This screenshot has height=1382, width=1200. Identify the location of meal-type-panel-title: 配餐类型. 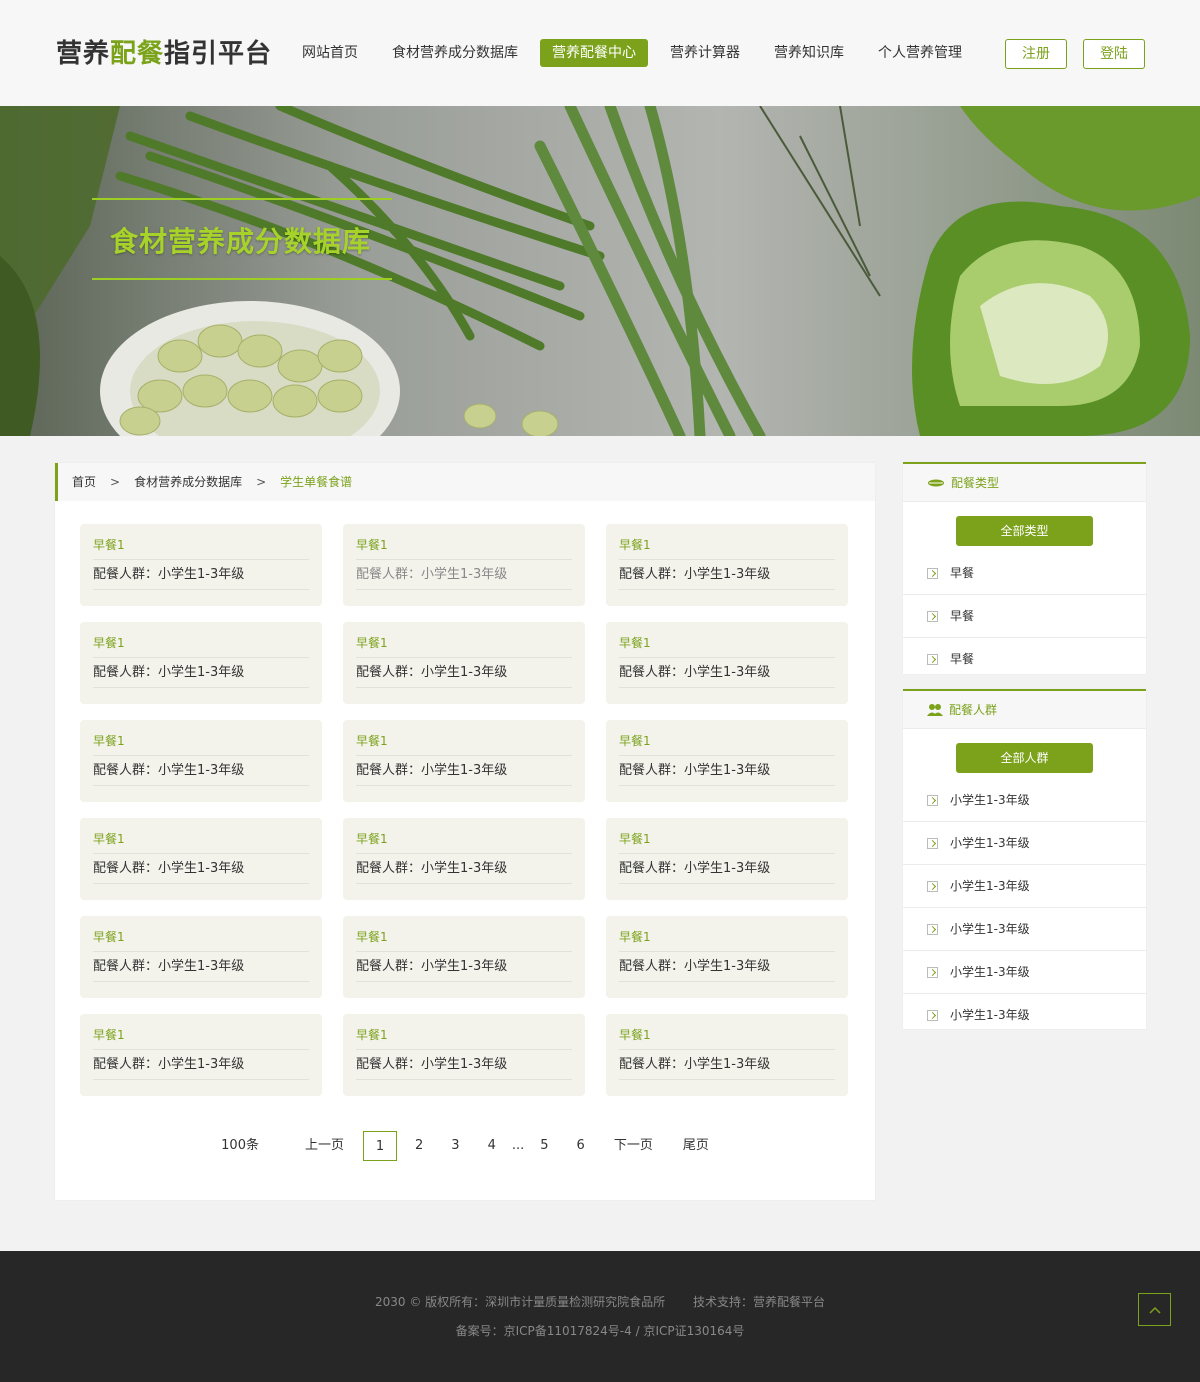
(975, 482).